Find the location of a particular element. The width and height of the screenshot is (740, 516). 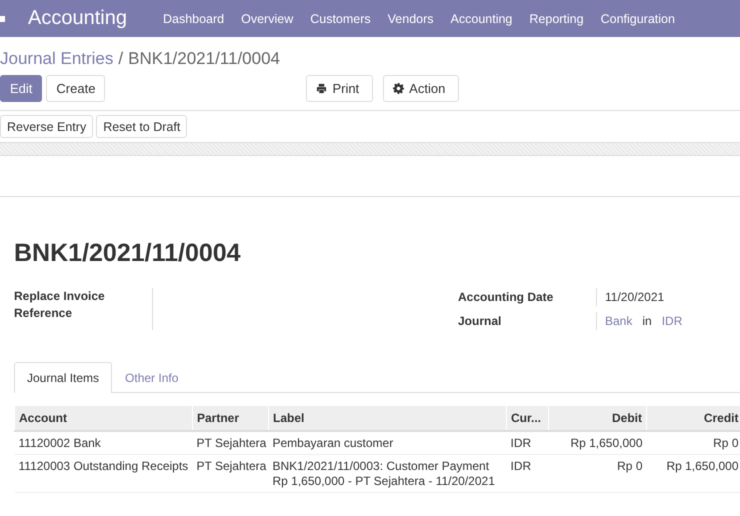

edit-button: Edit is located at coordinates (21, 88).